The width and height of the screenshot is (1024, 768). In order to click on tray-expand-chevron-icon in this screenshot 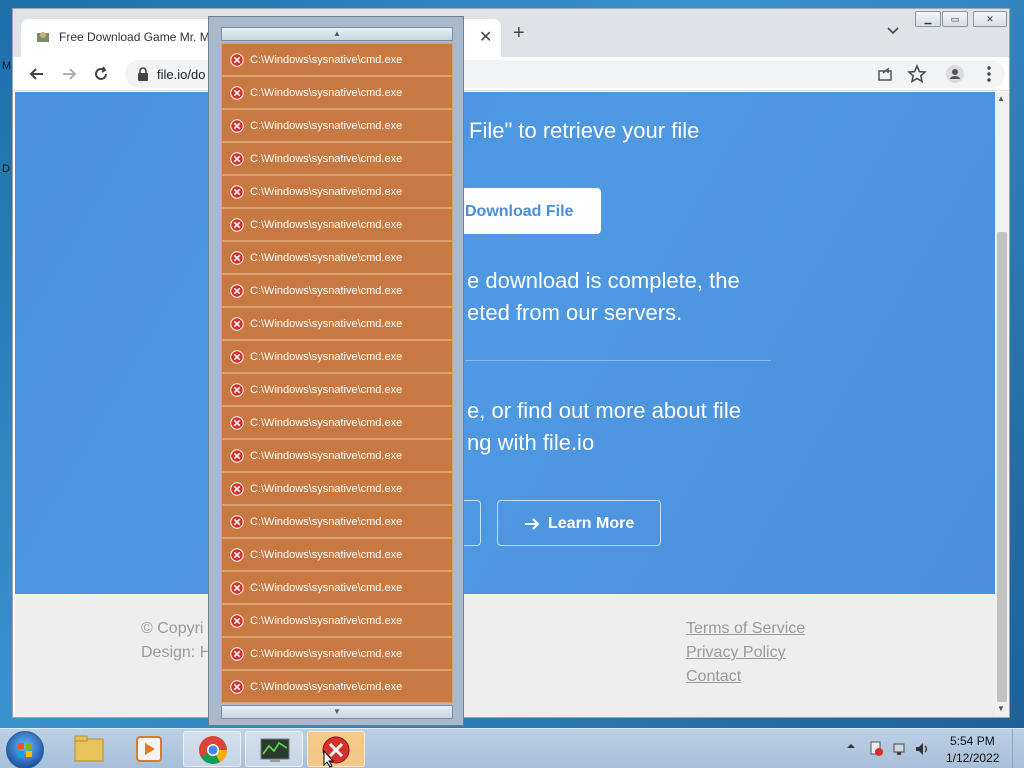, I will do `click(851, 746)`.